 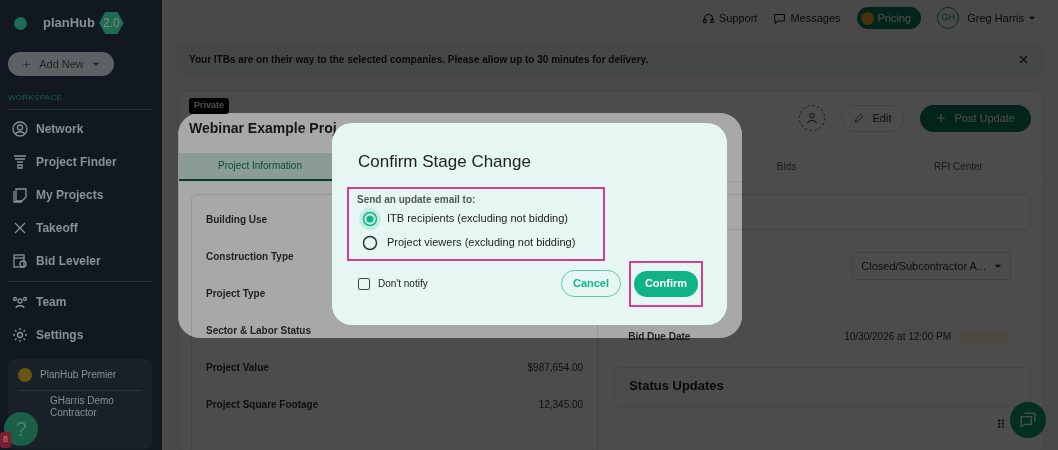 I want to click on coin-icon, so click(x=867, y=18).